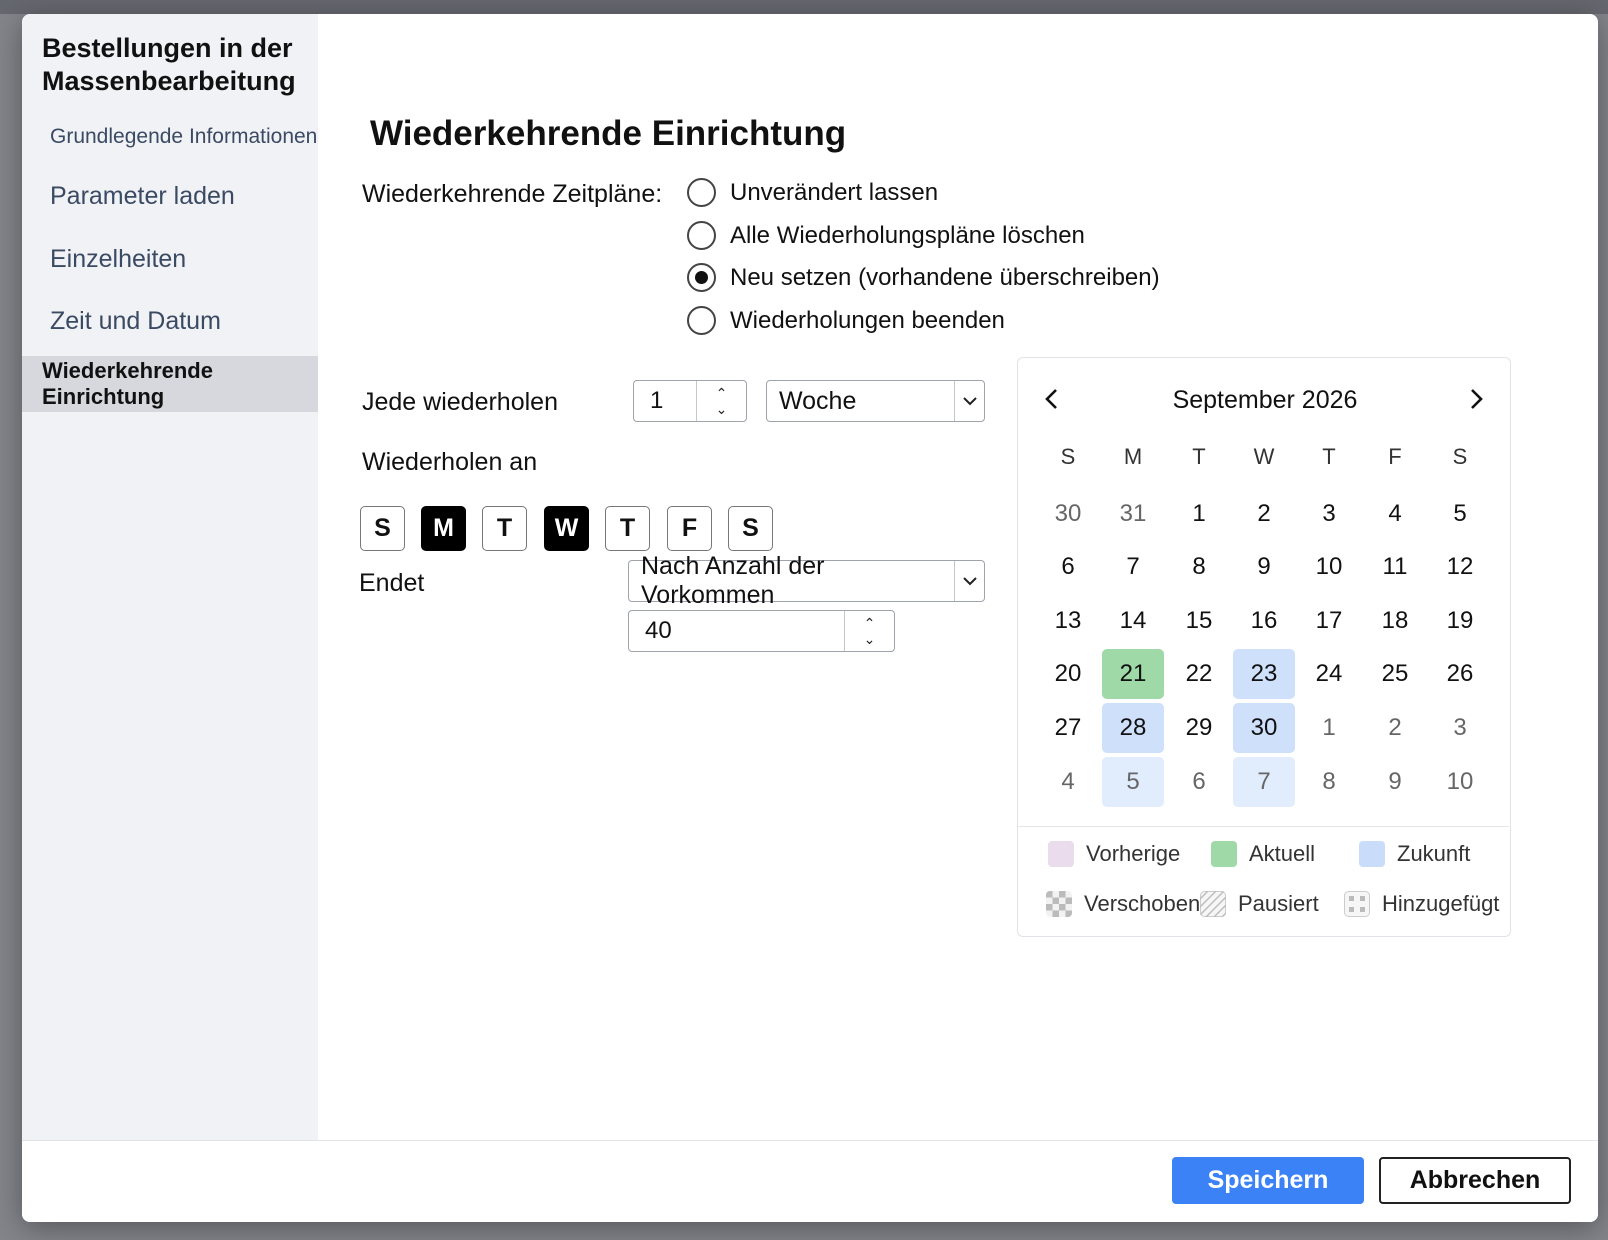 This screenshot has height=1240, width=1608. Describe the element at coordinates (1199, 674) in the screenshot. I see `calendar-day: 22` at that location.